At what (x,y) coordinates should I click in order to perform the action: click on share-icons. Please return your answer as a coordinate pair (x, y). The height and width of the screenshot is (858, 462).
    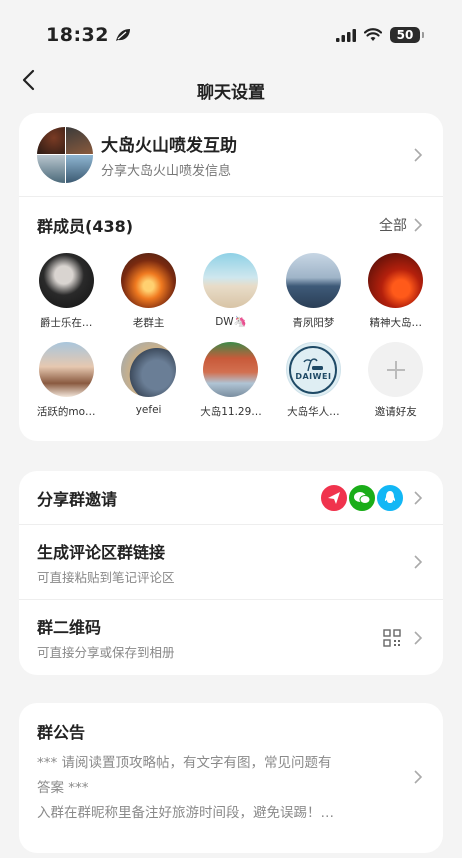
    Looking at the image, I should click on (362, 497).